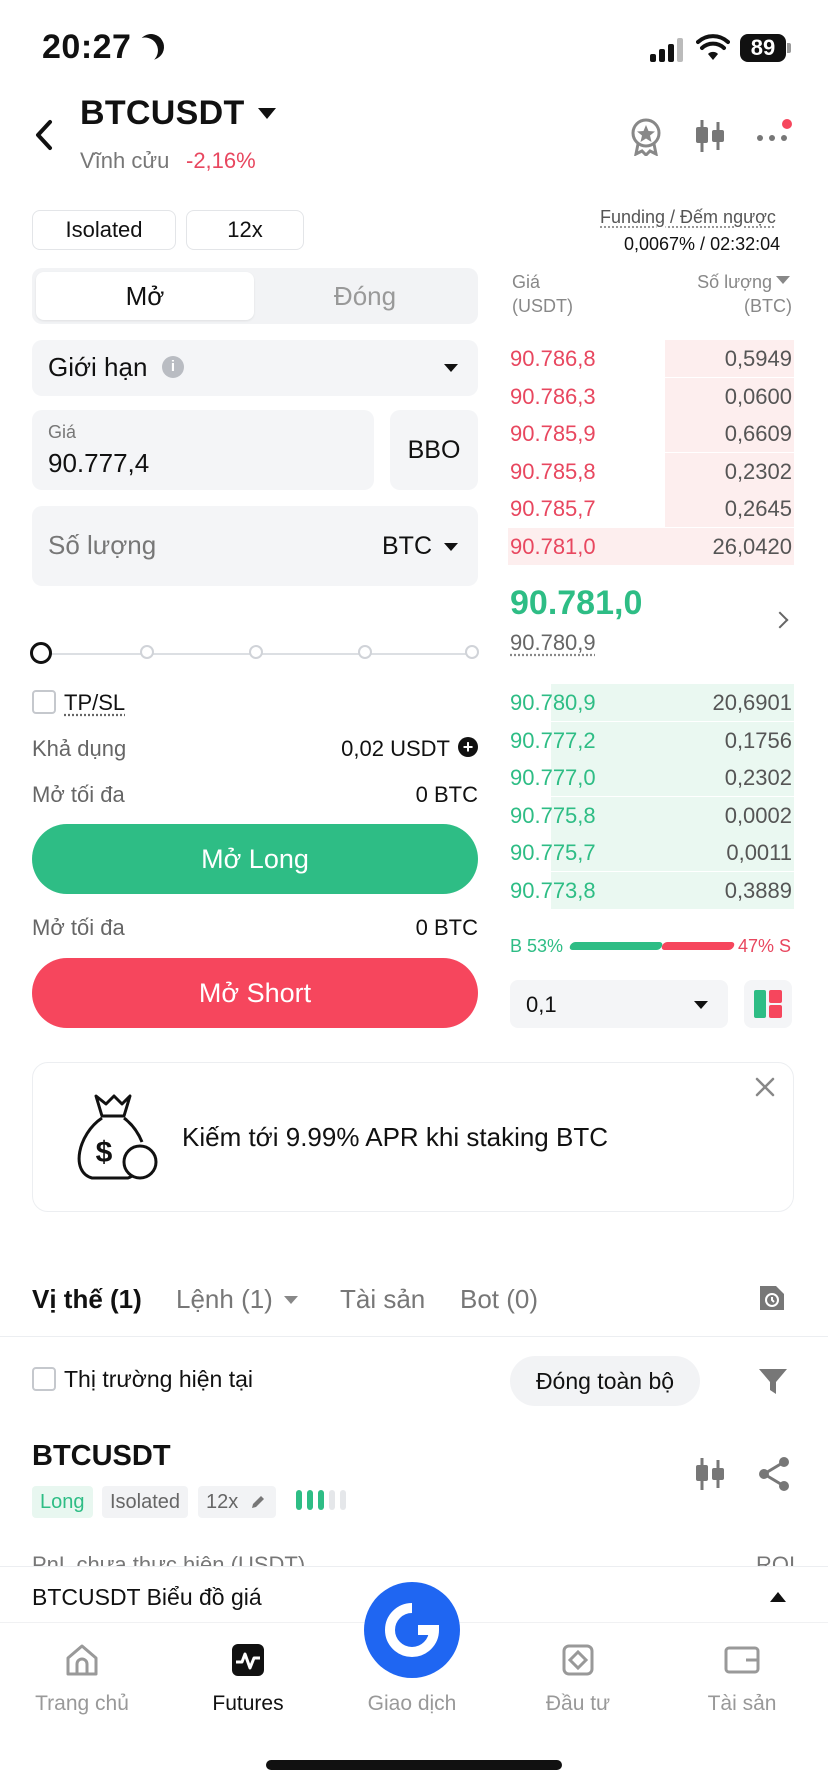 This screenshot has height=1792, width=828. What do you see at coordinates (758, 777) in the screenshot?
I see `bid-quantity: 0,2302` at bounding box center [758, 777].